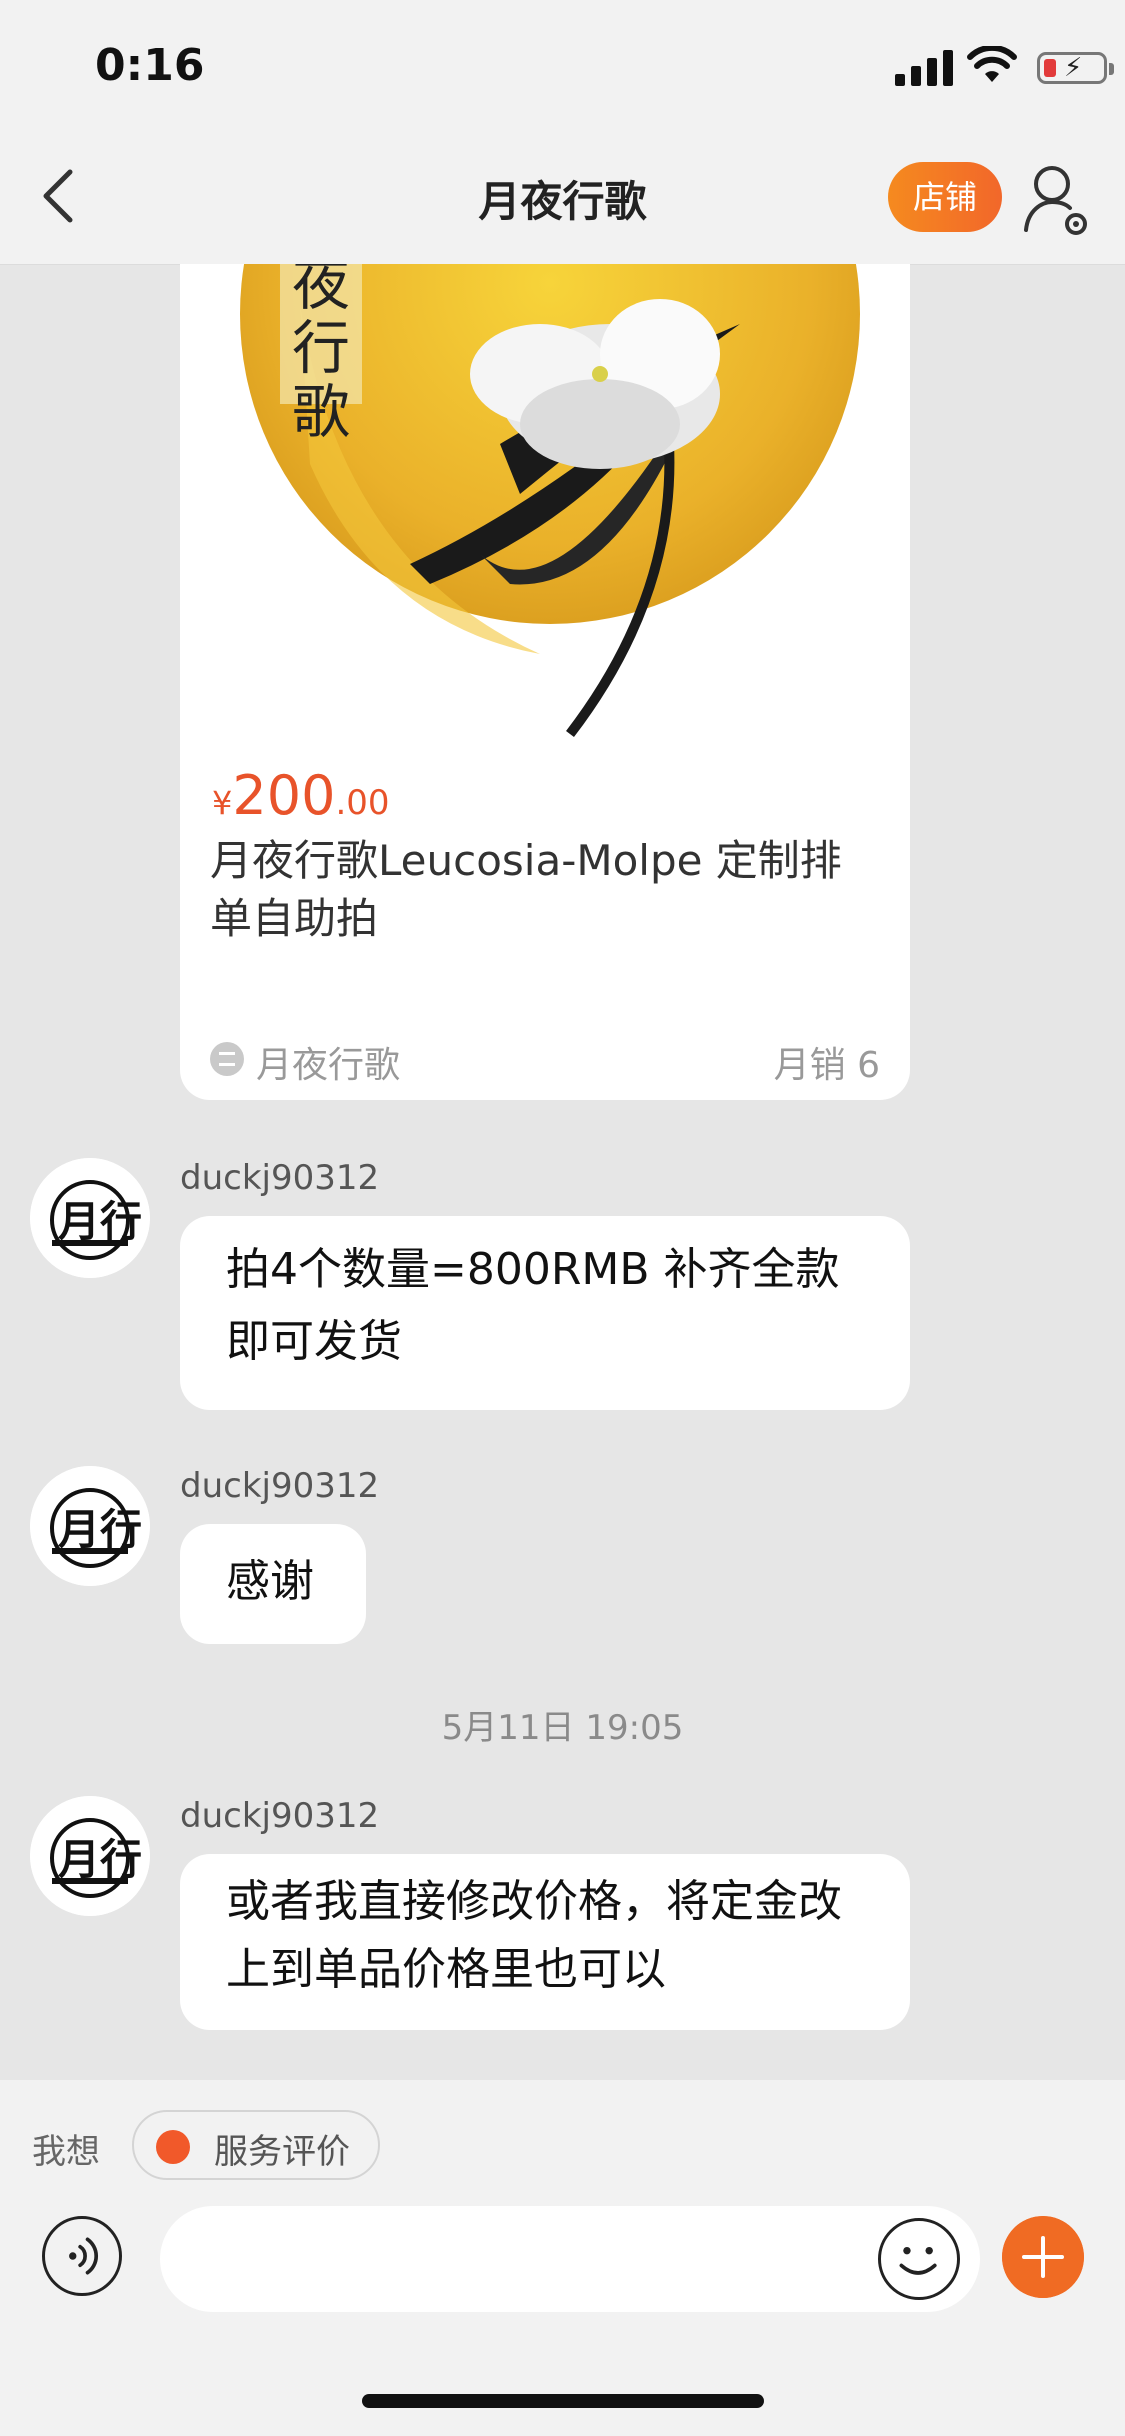  I want to click on monthly-sales: 月销 6, so click(826, 1065).